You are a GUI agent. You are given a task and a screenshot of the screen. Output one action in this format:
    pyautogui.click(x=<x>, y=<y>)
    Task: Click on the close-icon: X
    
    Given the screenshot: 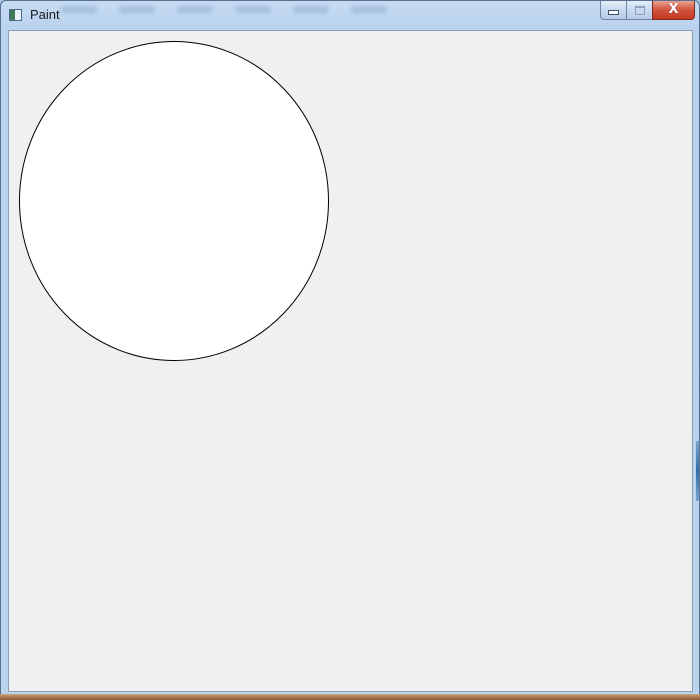 What is the action you would take?
    pyautogui.click(x=673, y=9)
    